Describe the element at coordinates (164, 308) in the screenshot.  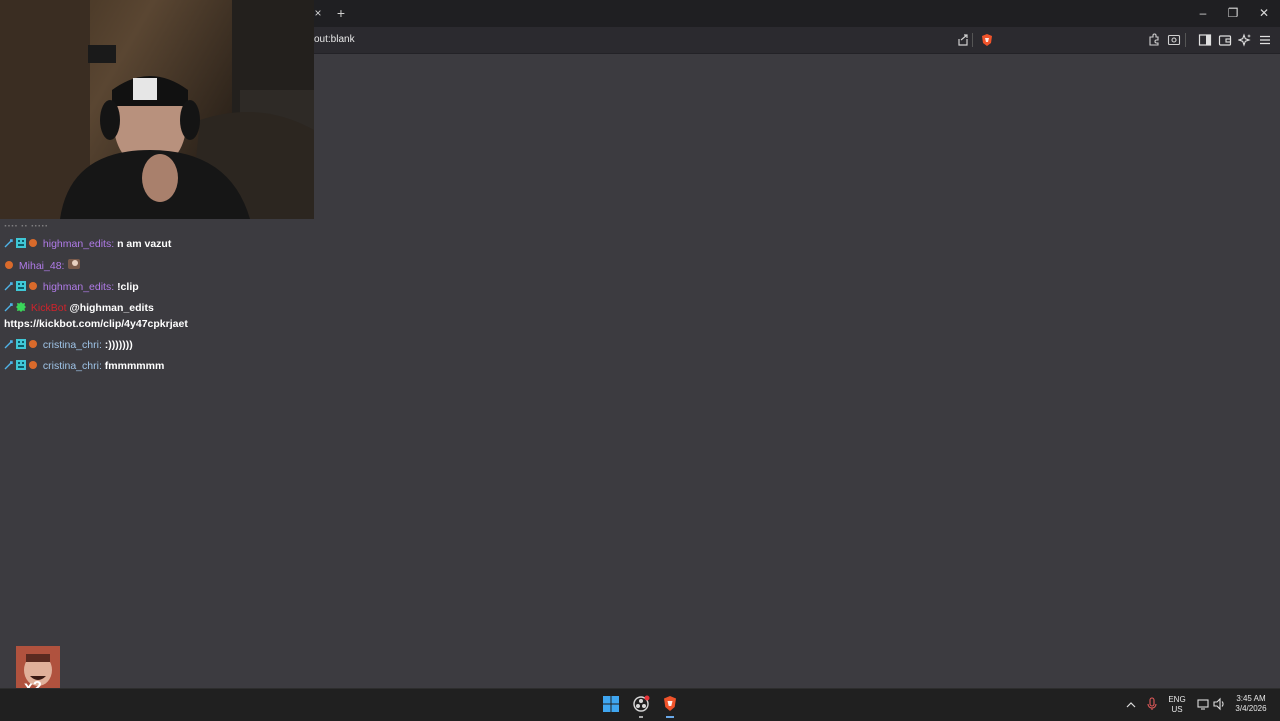
I see `chat-message: KickBot @highman_edits` at that location.